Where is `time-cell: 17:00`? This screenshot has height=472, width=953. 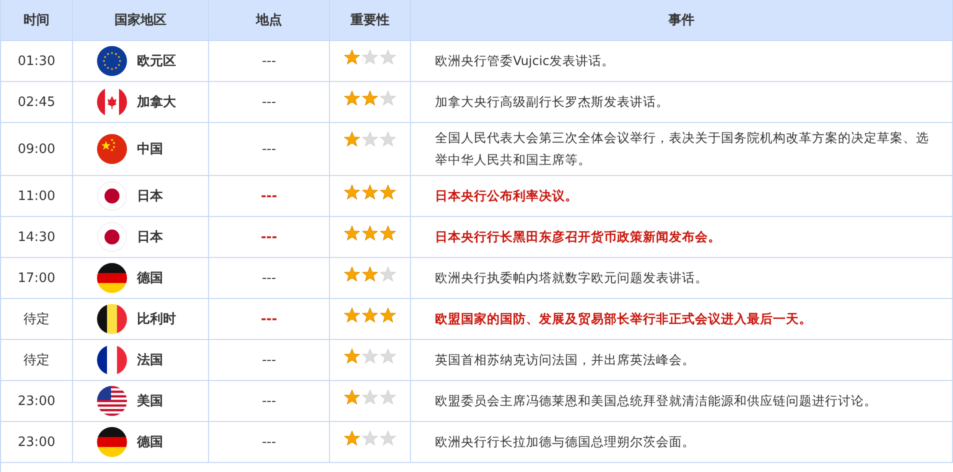
time-cell: 17:00 is located at coordinates (37, 278).